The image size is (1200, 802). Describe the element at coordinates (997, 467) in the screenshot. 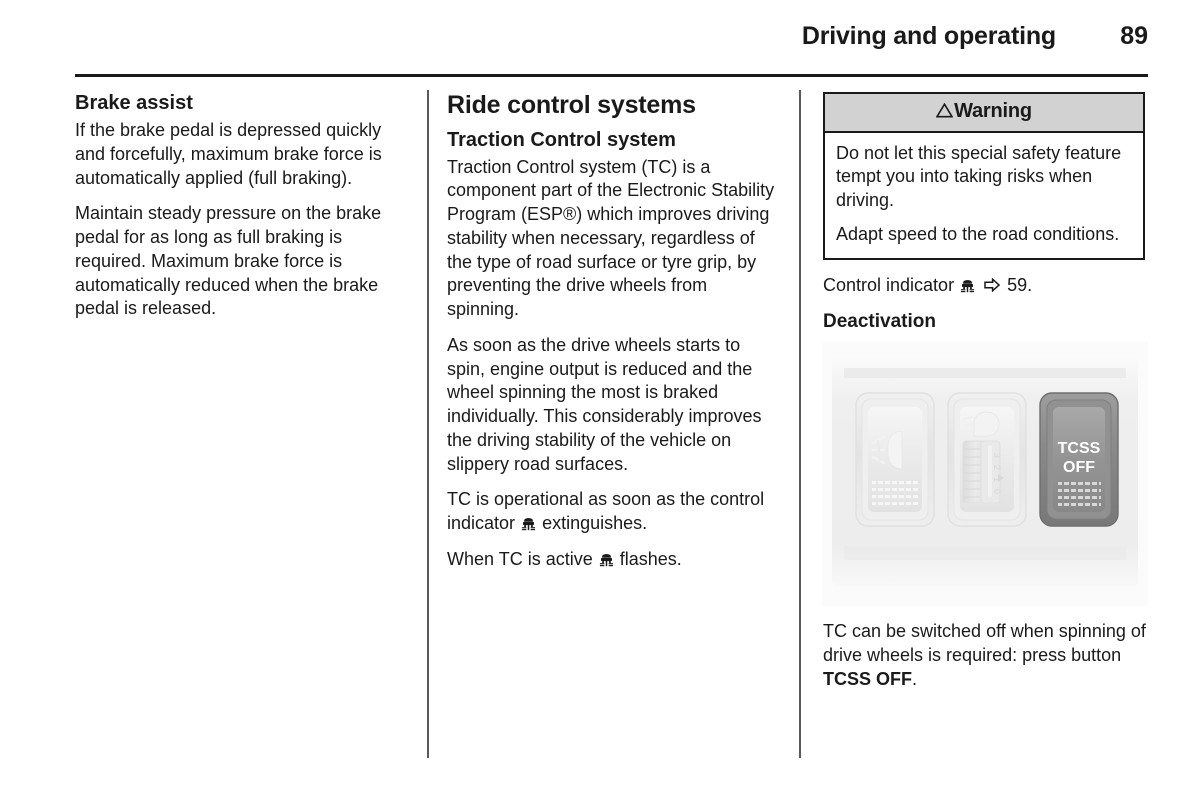

I see `svg-text: 2` at that location.